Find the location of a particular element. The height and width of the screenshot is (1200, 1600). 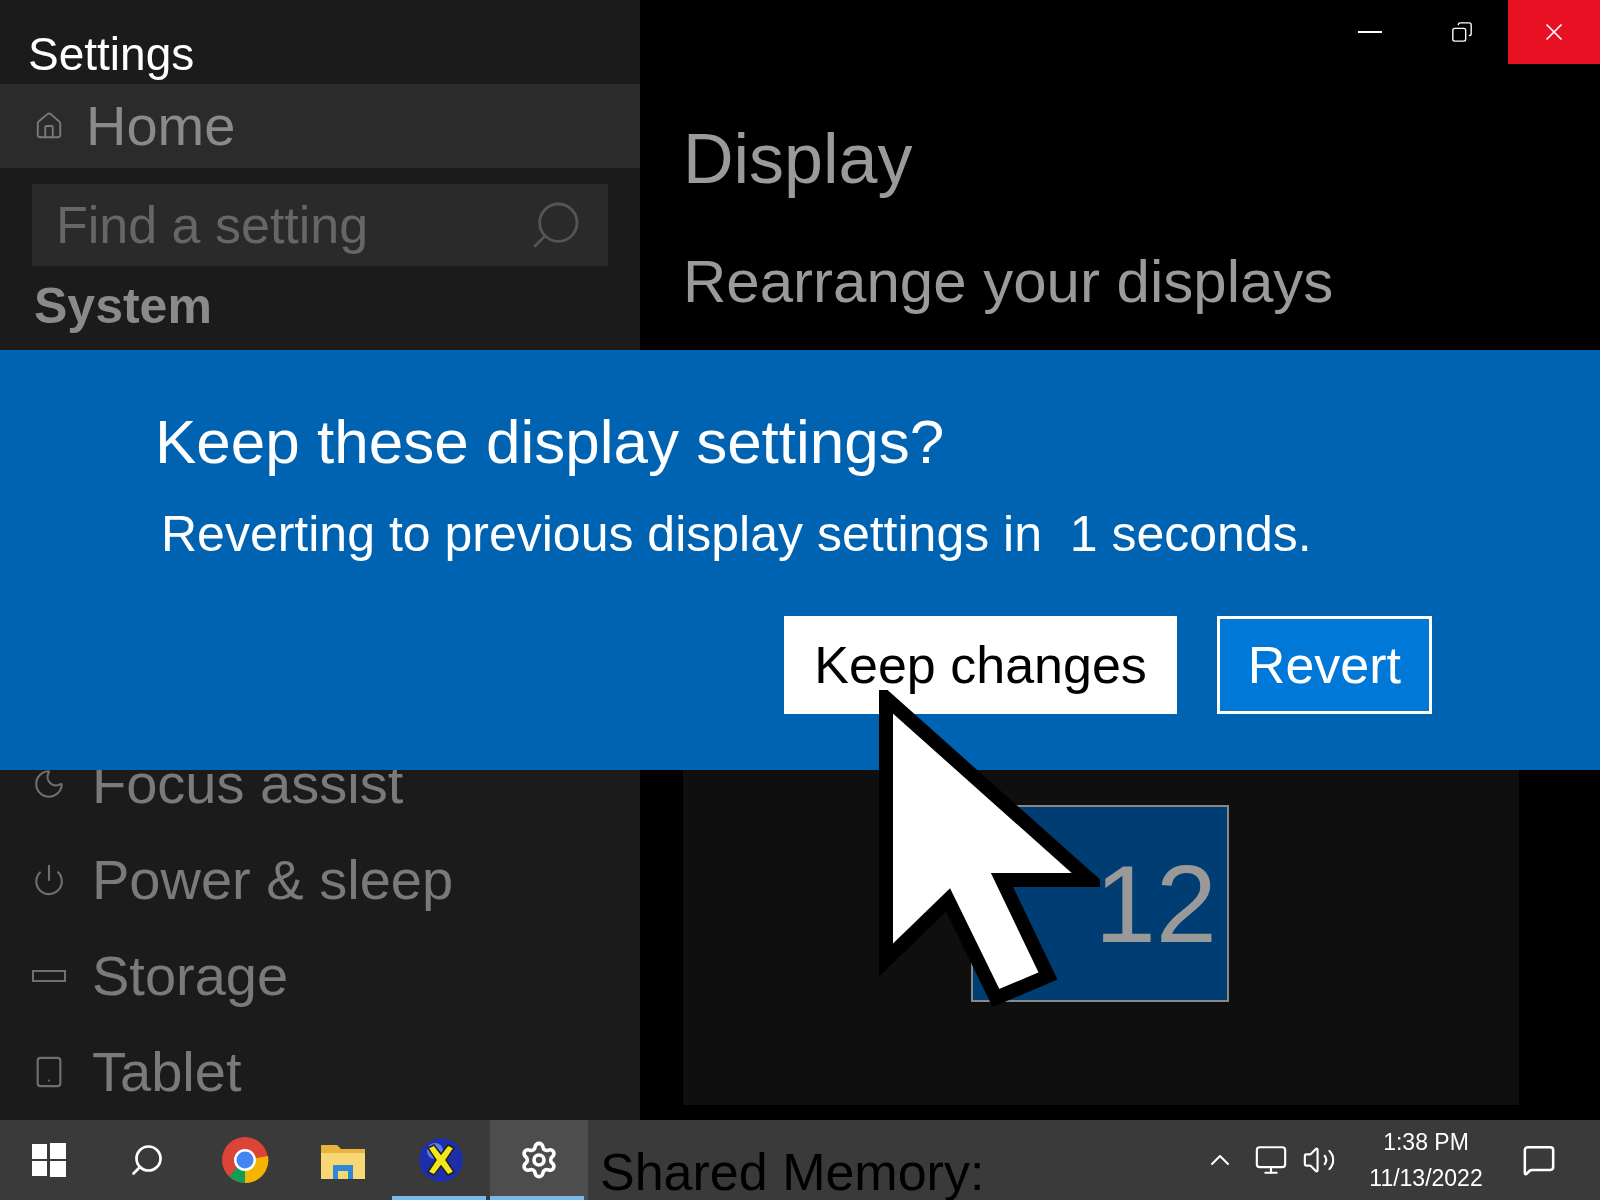

chrome-logo-icon is located at coordinates (245, 1160).